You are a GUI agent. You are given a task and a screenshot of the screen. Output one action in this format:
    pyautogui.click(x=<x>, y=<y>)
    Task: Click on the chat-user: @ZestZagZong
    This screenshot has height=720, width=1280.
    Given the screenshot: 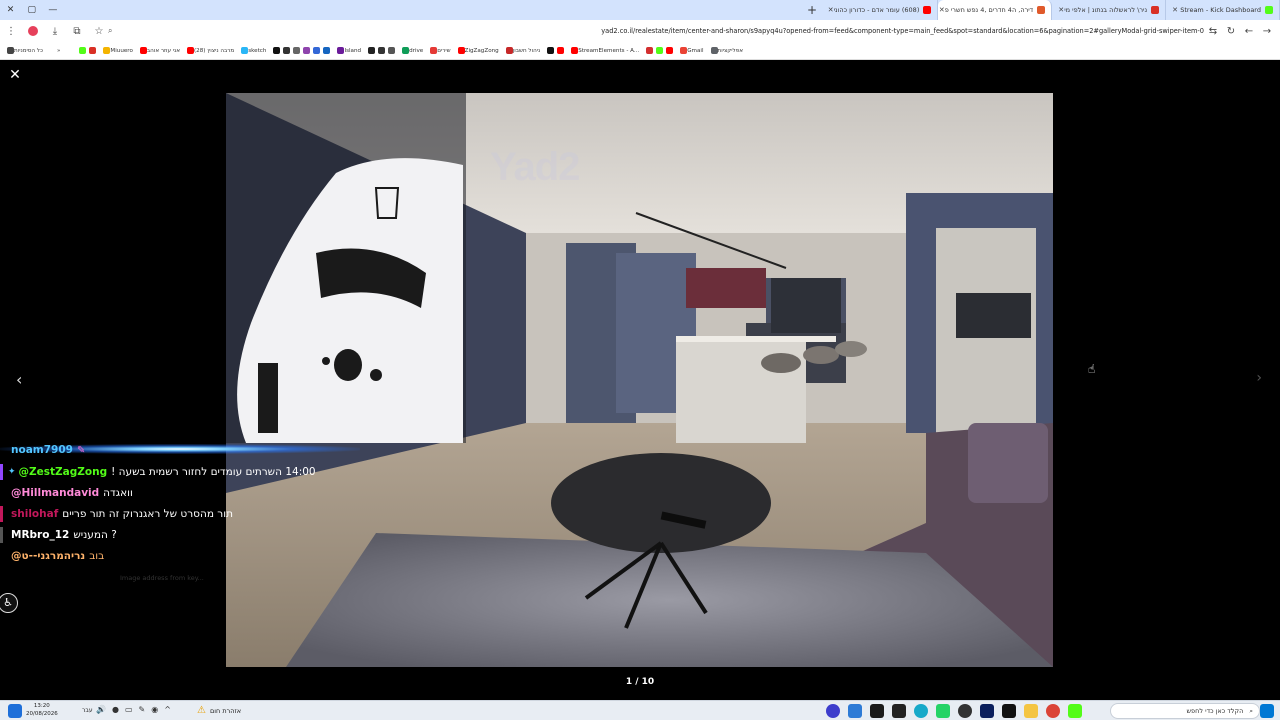 What is the action you would take?
    pyautogui.click(x=63, y=472)
    